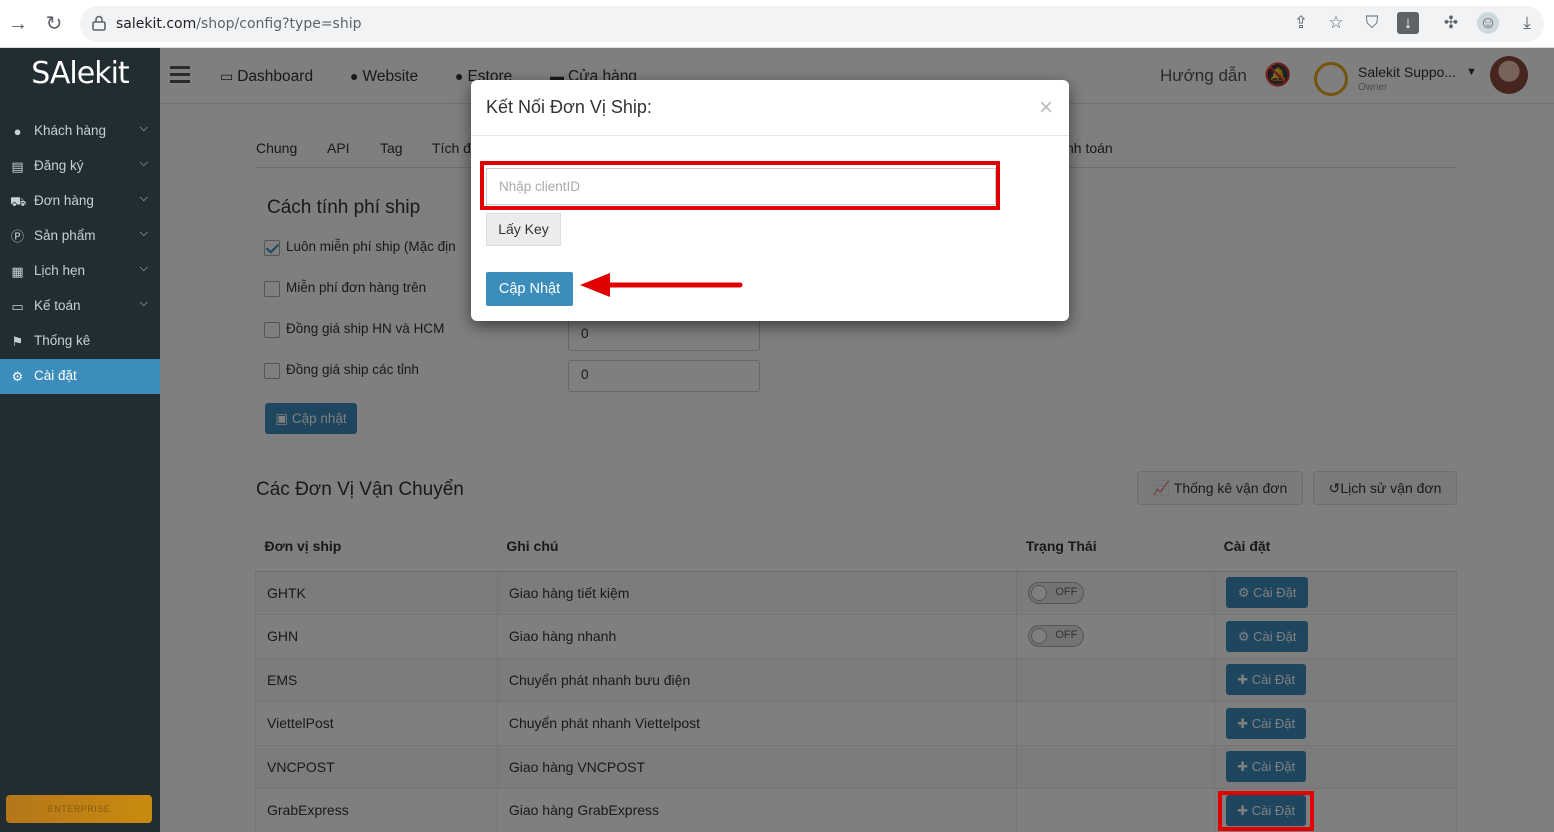 This screenshot has width=1554, height=832. Describe the element at coordinates (1408, 23) in the screenshot. I see `download-box-icon: ↓` at that location.